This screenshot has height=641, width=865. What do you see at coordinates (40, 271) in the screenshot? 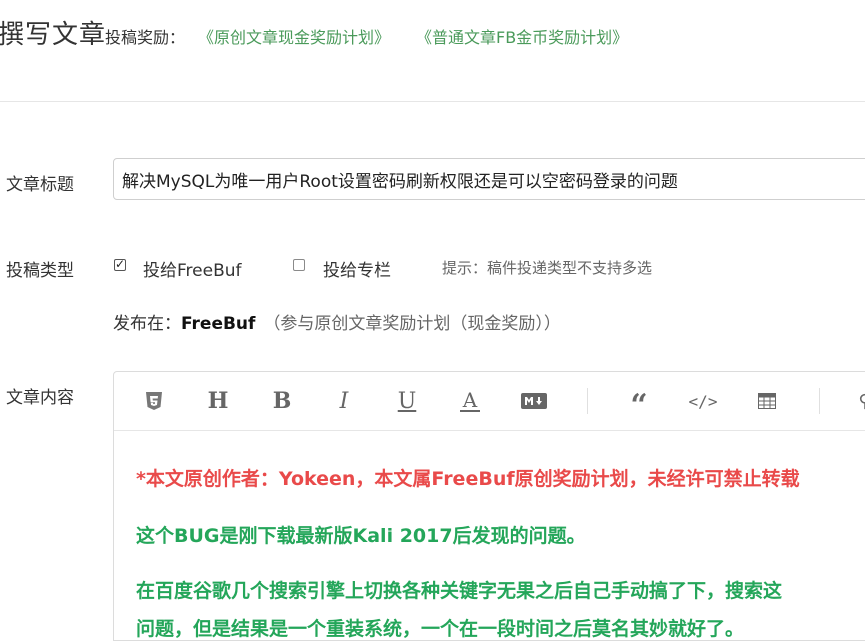
I see `type-label: 投稿类型` at bounding box center [40, 271].